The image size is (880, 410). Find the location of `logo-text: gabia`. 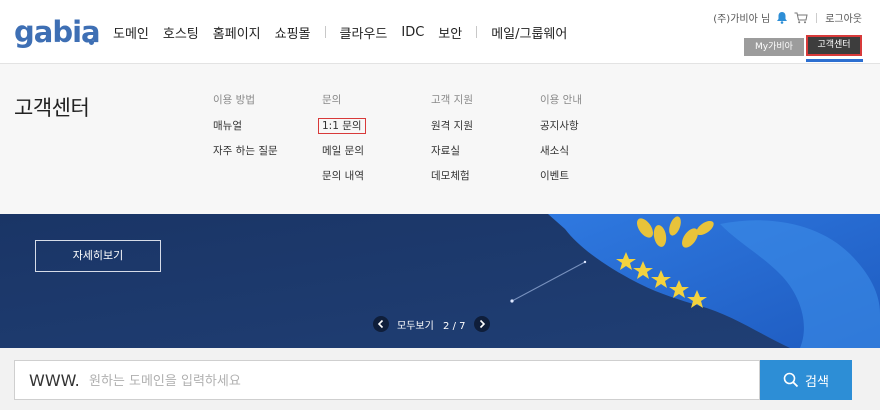

logo-text: gabia is located at coordinates (57, 32).